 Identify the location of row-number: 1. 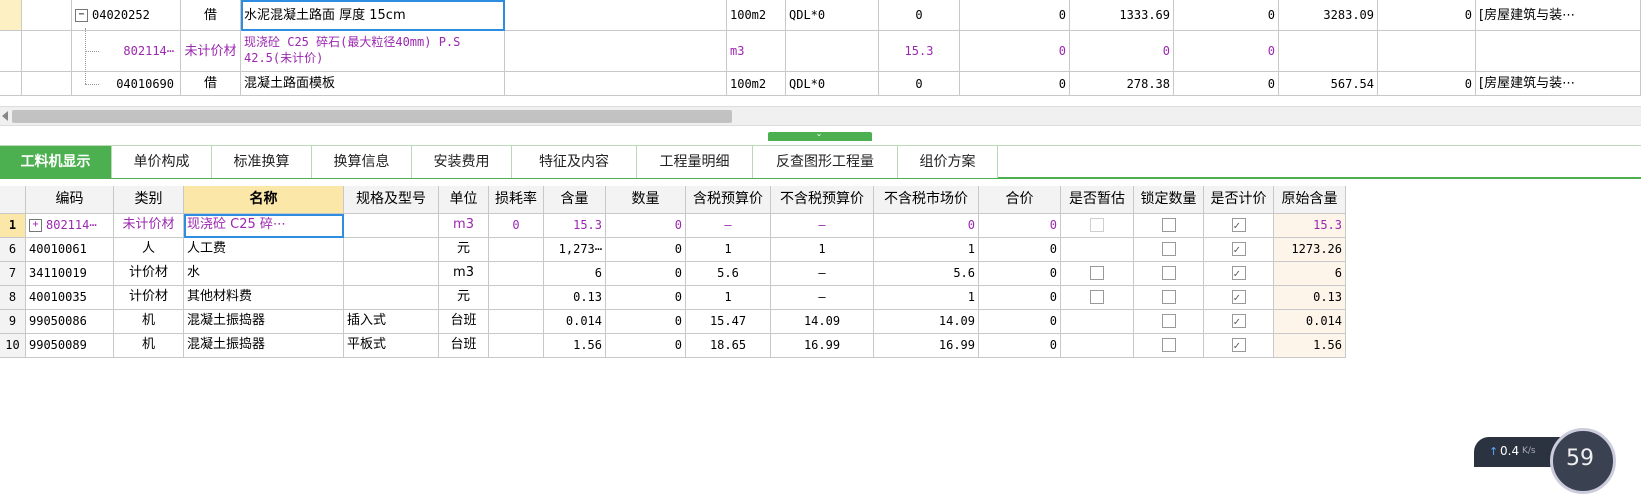
(13, 226).